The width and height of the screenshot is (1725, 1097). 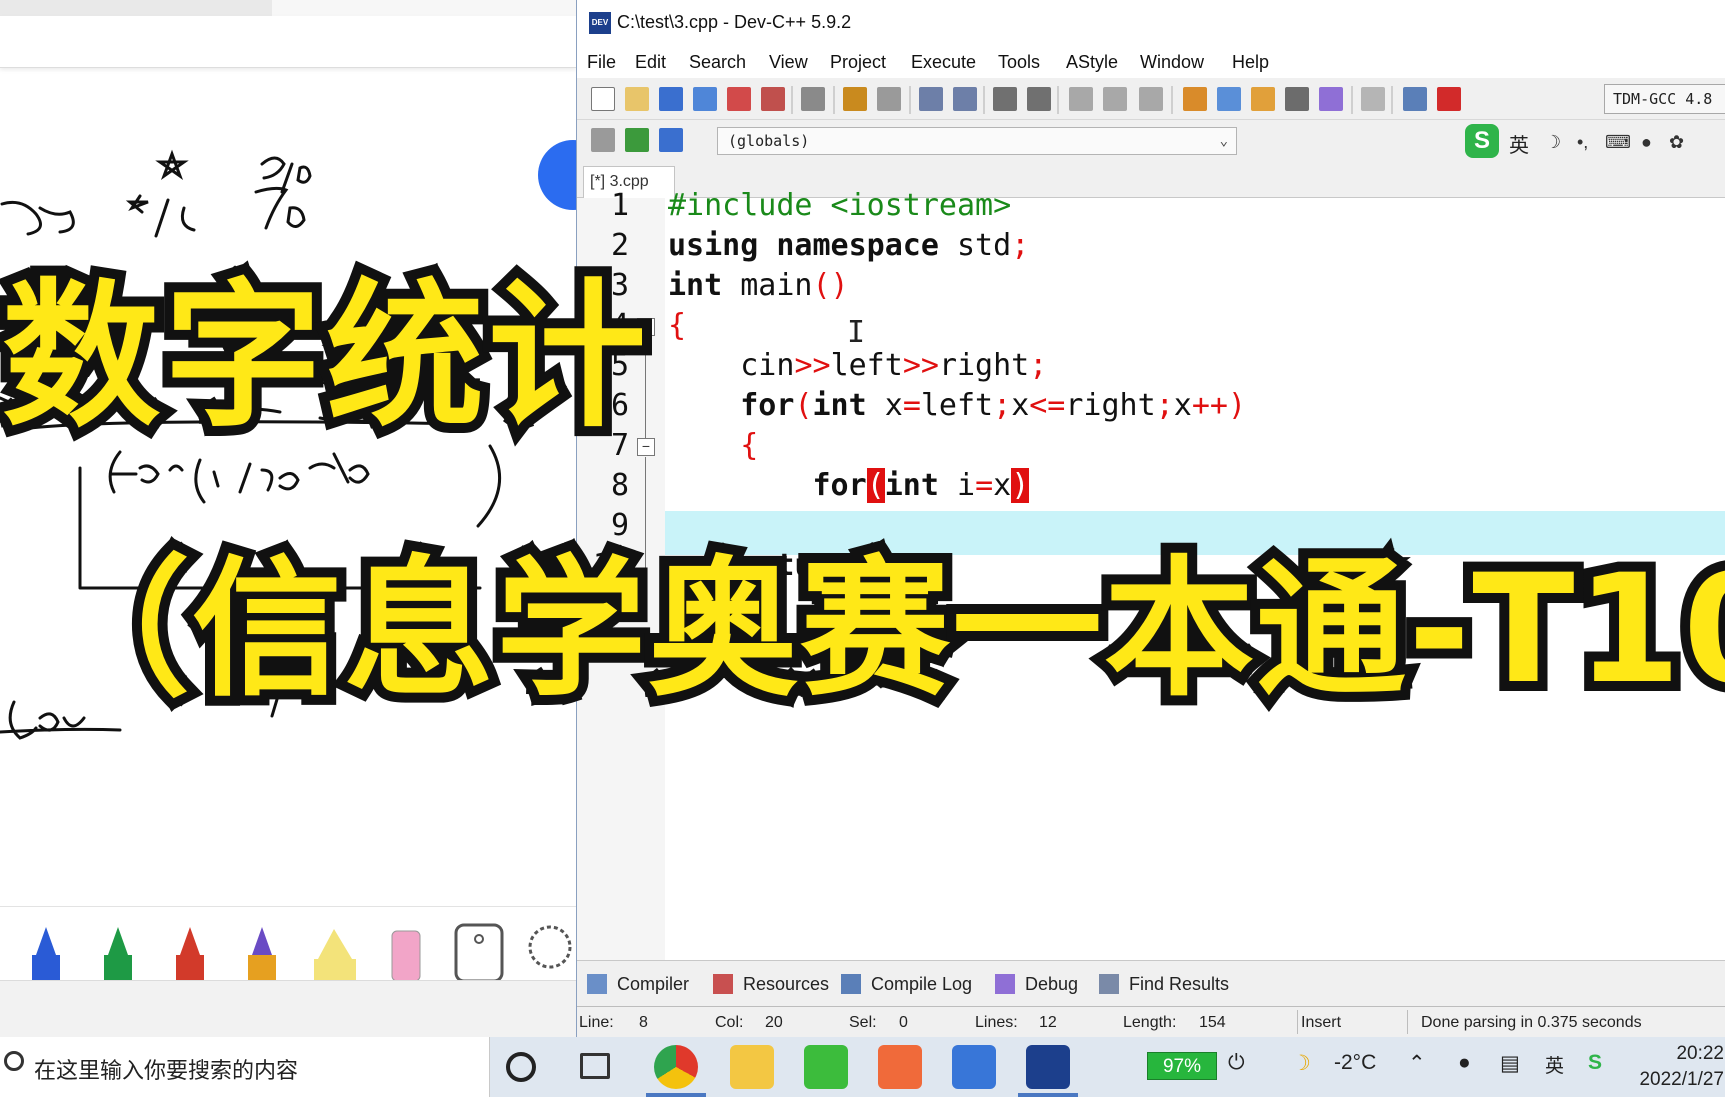 I want to click on sogou-tray-icon: S, so click(x=1595, y=1063).